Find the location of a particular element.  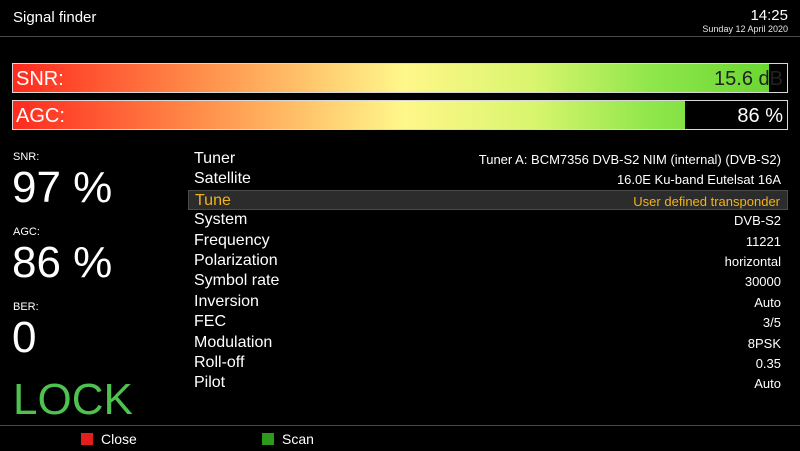

info-key: Frequency is located at coordinates (232, 240).